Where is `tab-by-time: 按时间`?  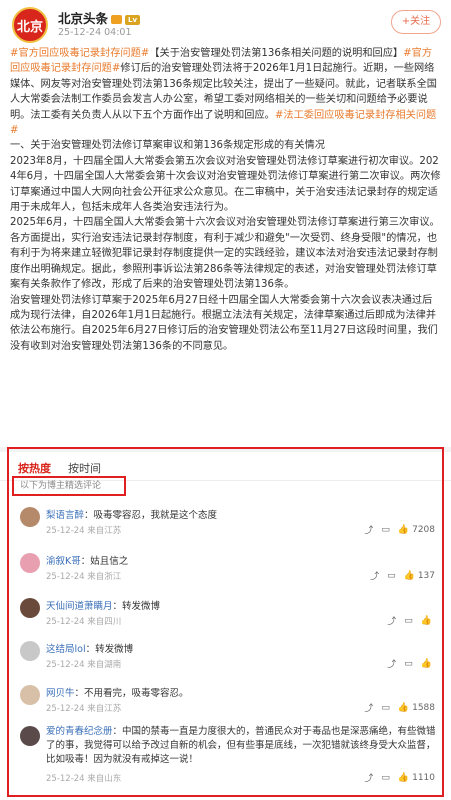
tab-by-time: 按时间 is located at coordinates (84, 468).